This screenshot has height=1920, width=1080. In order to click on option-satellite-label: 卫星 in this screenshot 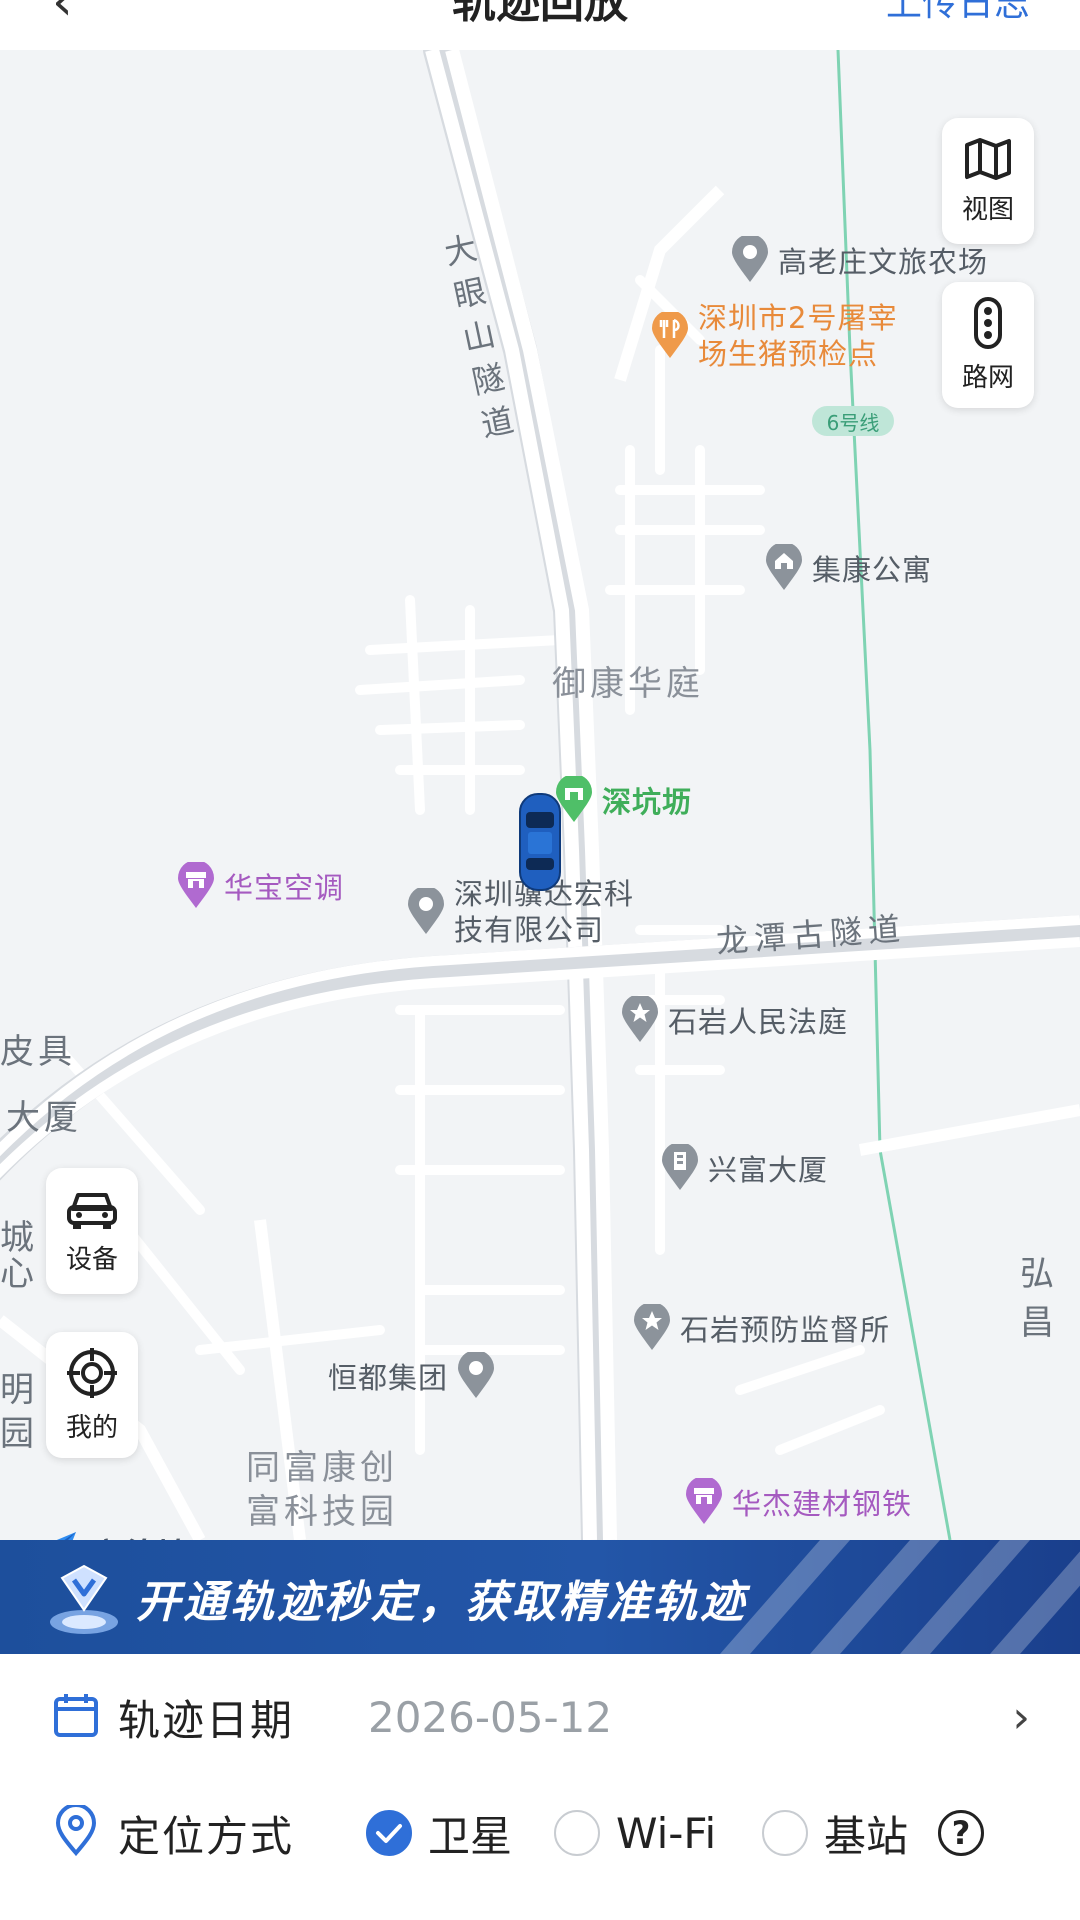, I will do `click(470, 1836)`.